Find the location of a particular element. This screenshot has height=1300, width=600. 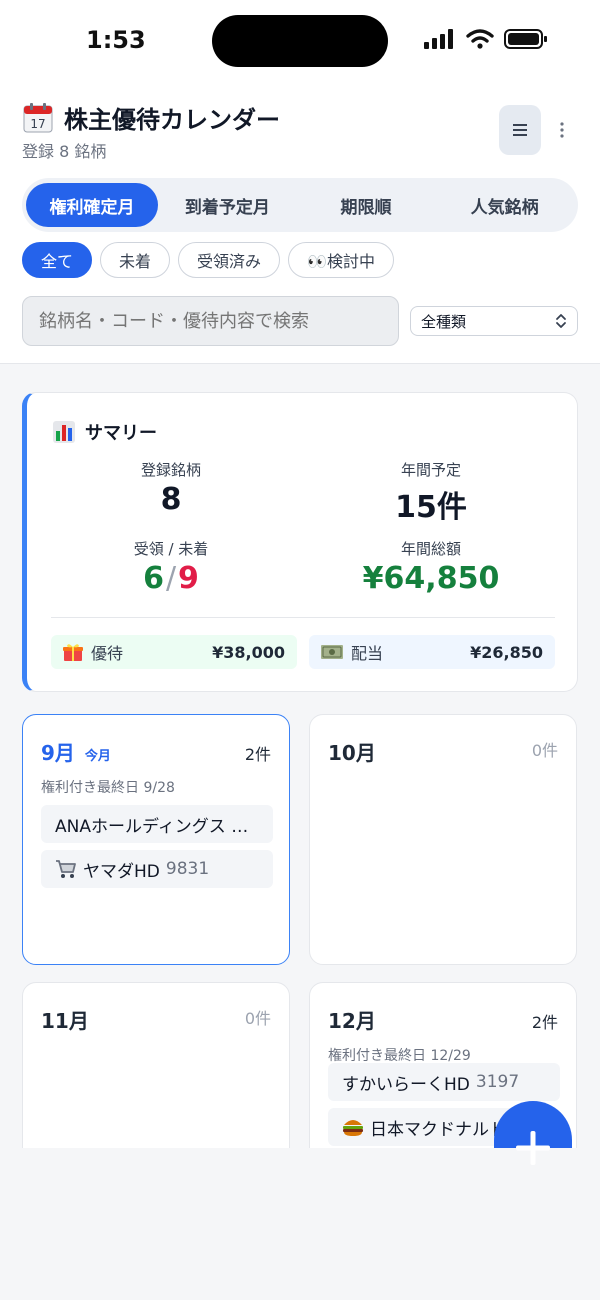

stat-annual-plan-value: 15件 is located at coordinates (431, 507).